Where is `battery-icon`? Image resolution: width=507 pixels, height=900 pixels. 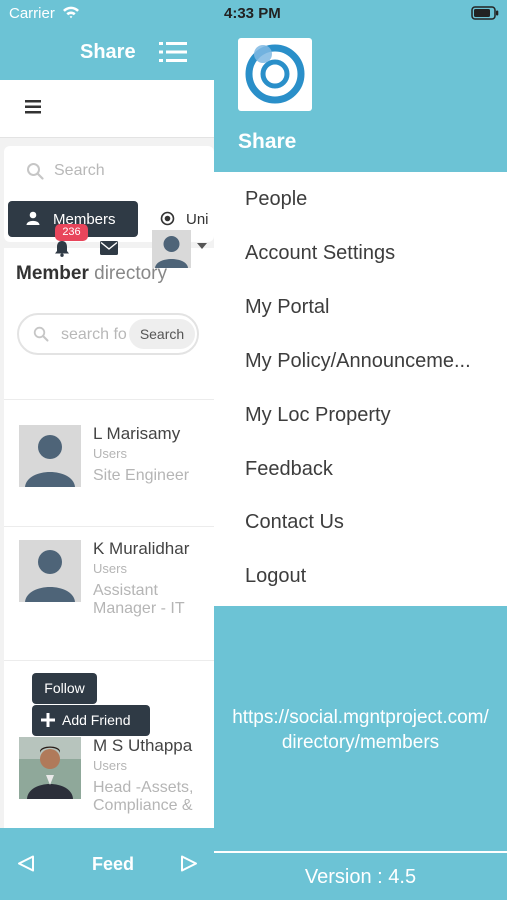 battery-icon is located at coordinates (485, 13).